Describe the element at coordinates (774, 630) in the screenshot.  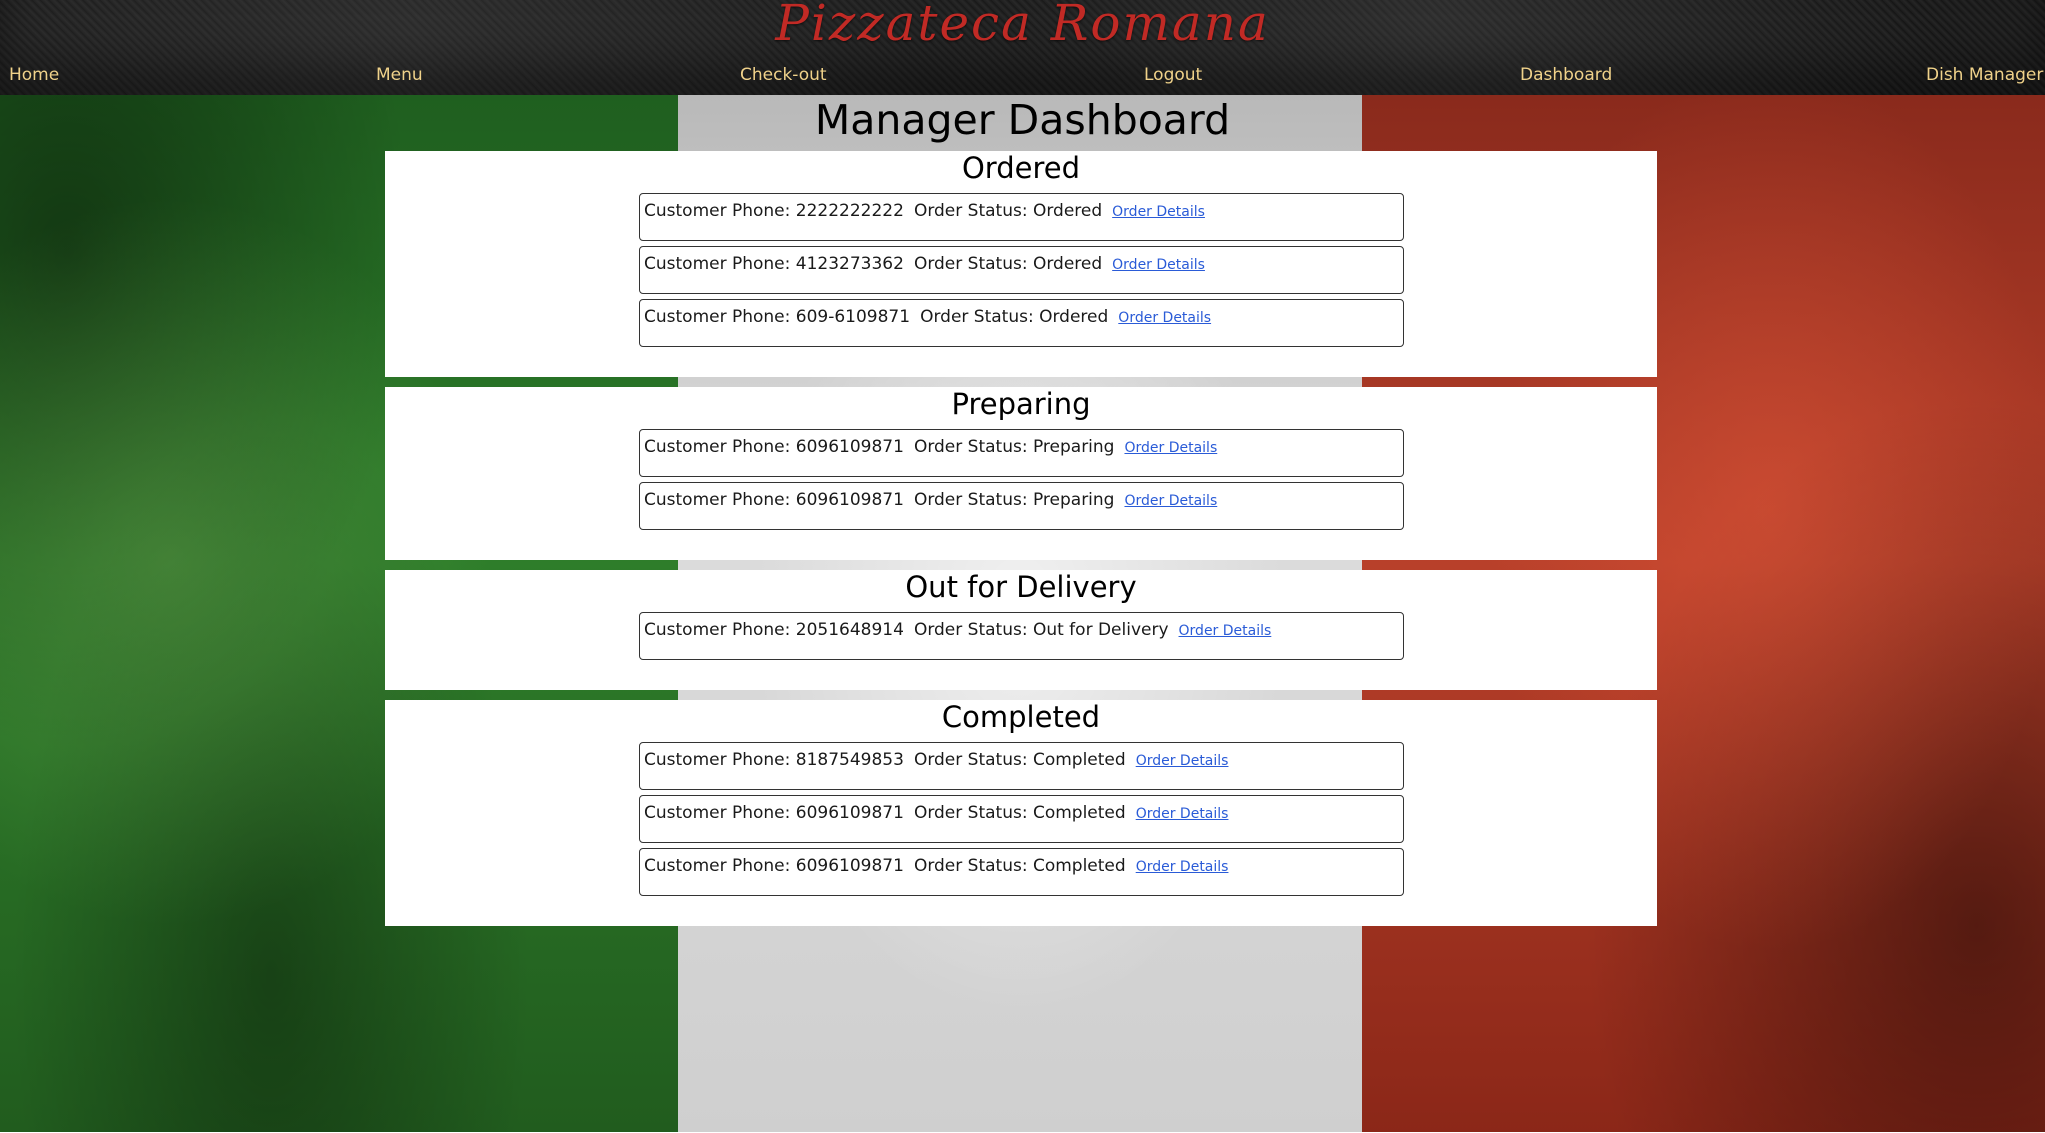
I see `customer-phone: Customer Phone: 2051648914` at that location.